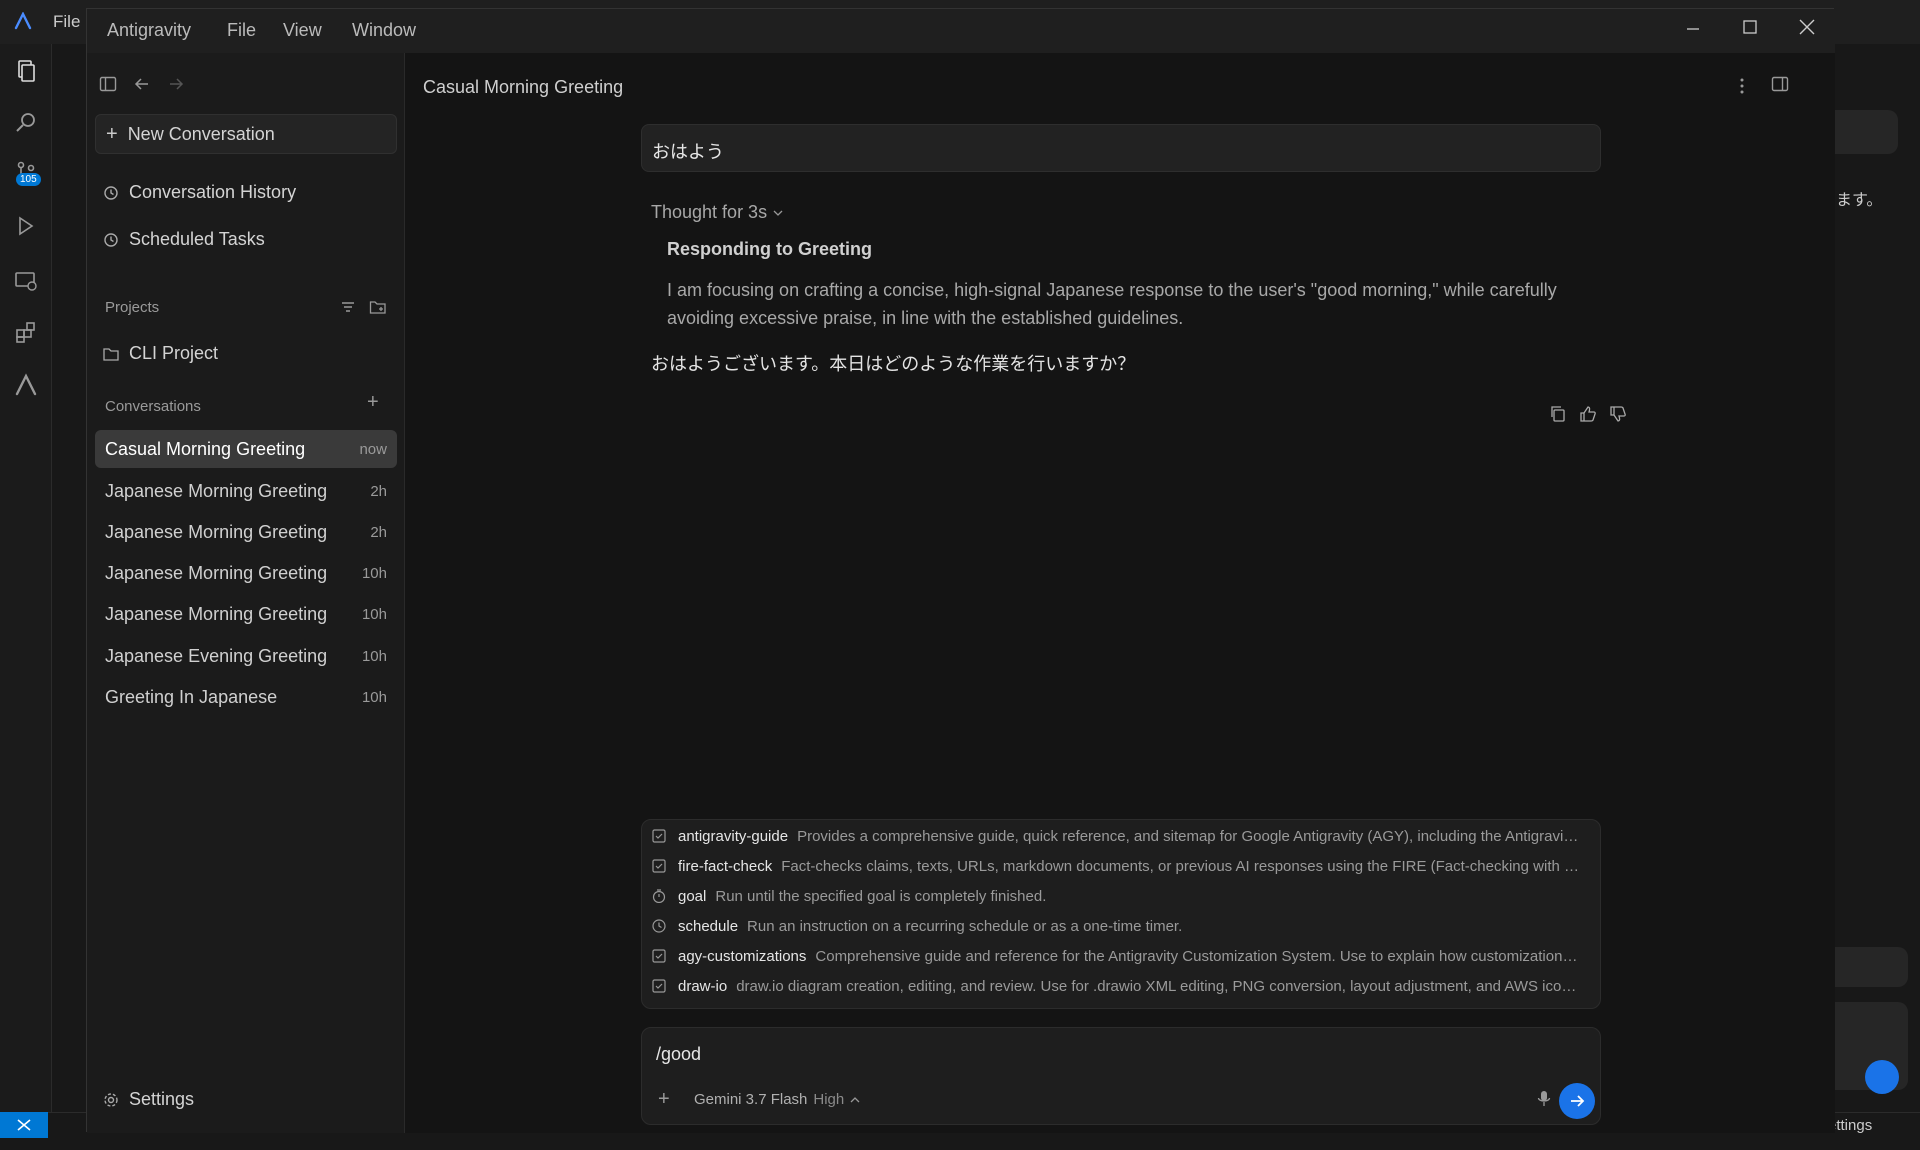 This screenshot has height=1150, width=1920. What do you see at coordinates (111, 1099) in the screenshot?
I see `gear-icon` at bounding box center [111, 1099].